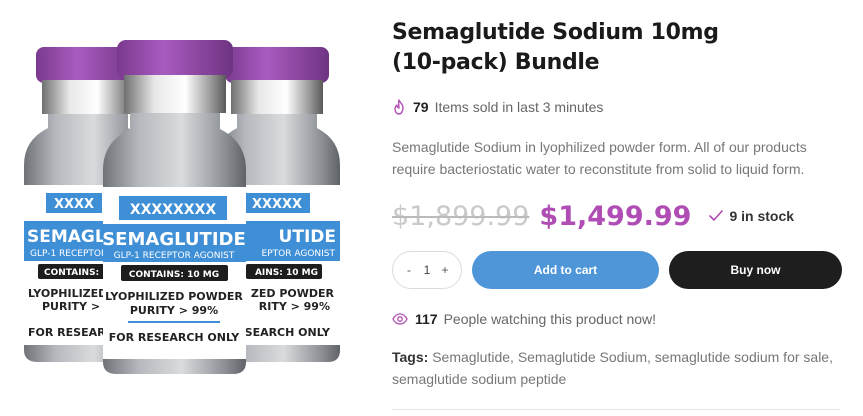 Image resolution: width=863 pixels, height=416 pixels. What do you see at coordinates (615, 216) in the screenshot?
I see `sale-price: $1,499.99` at bounding box center [615, 216].